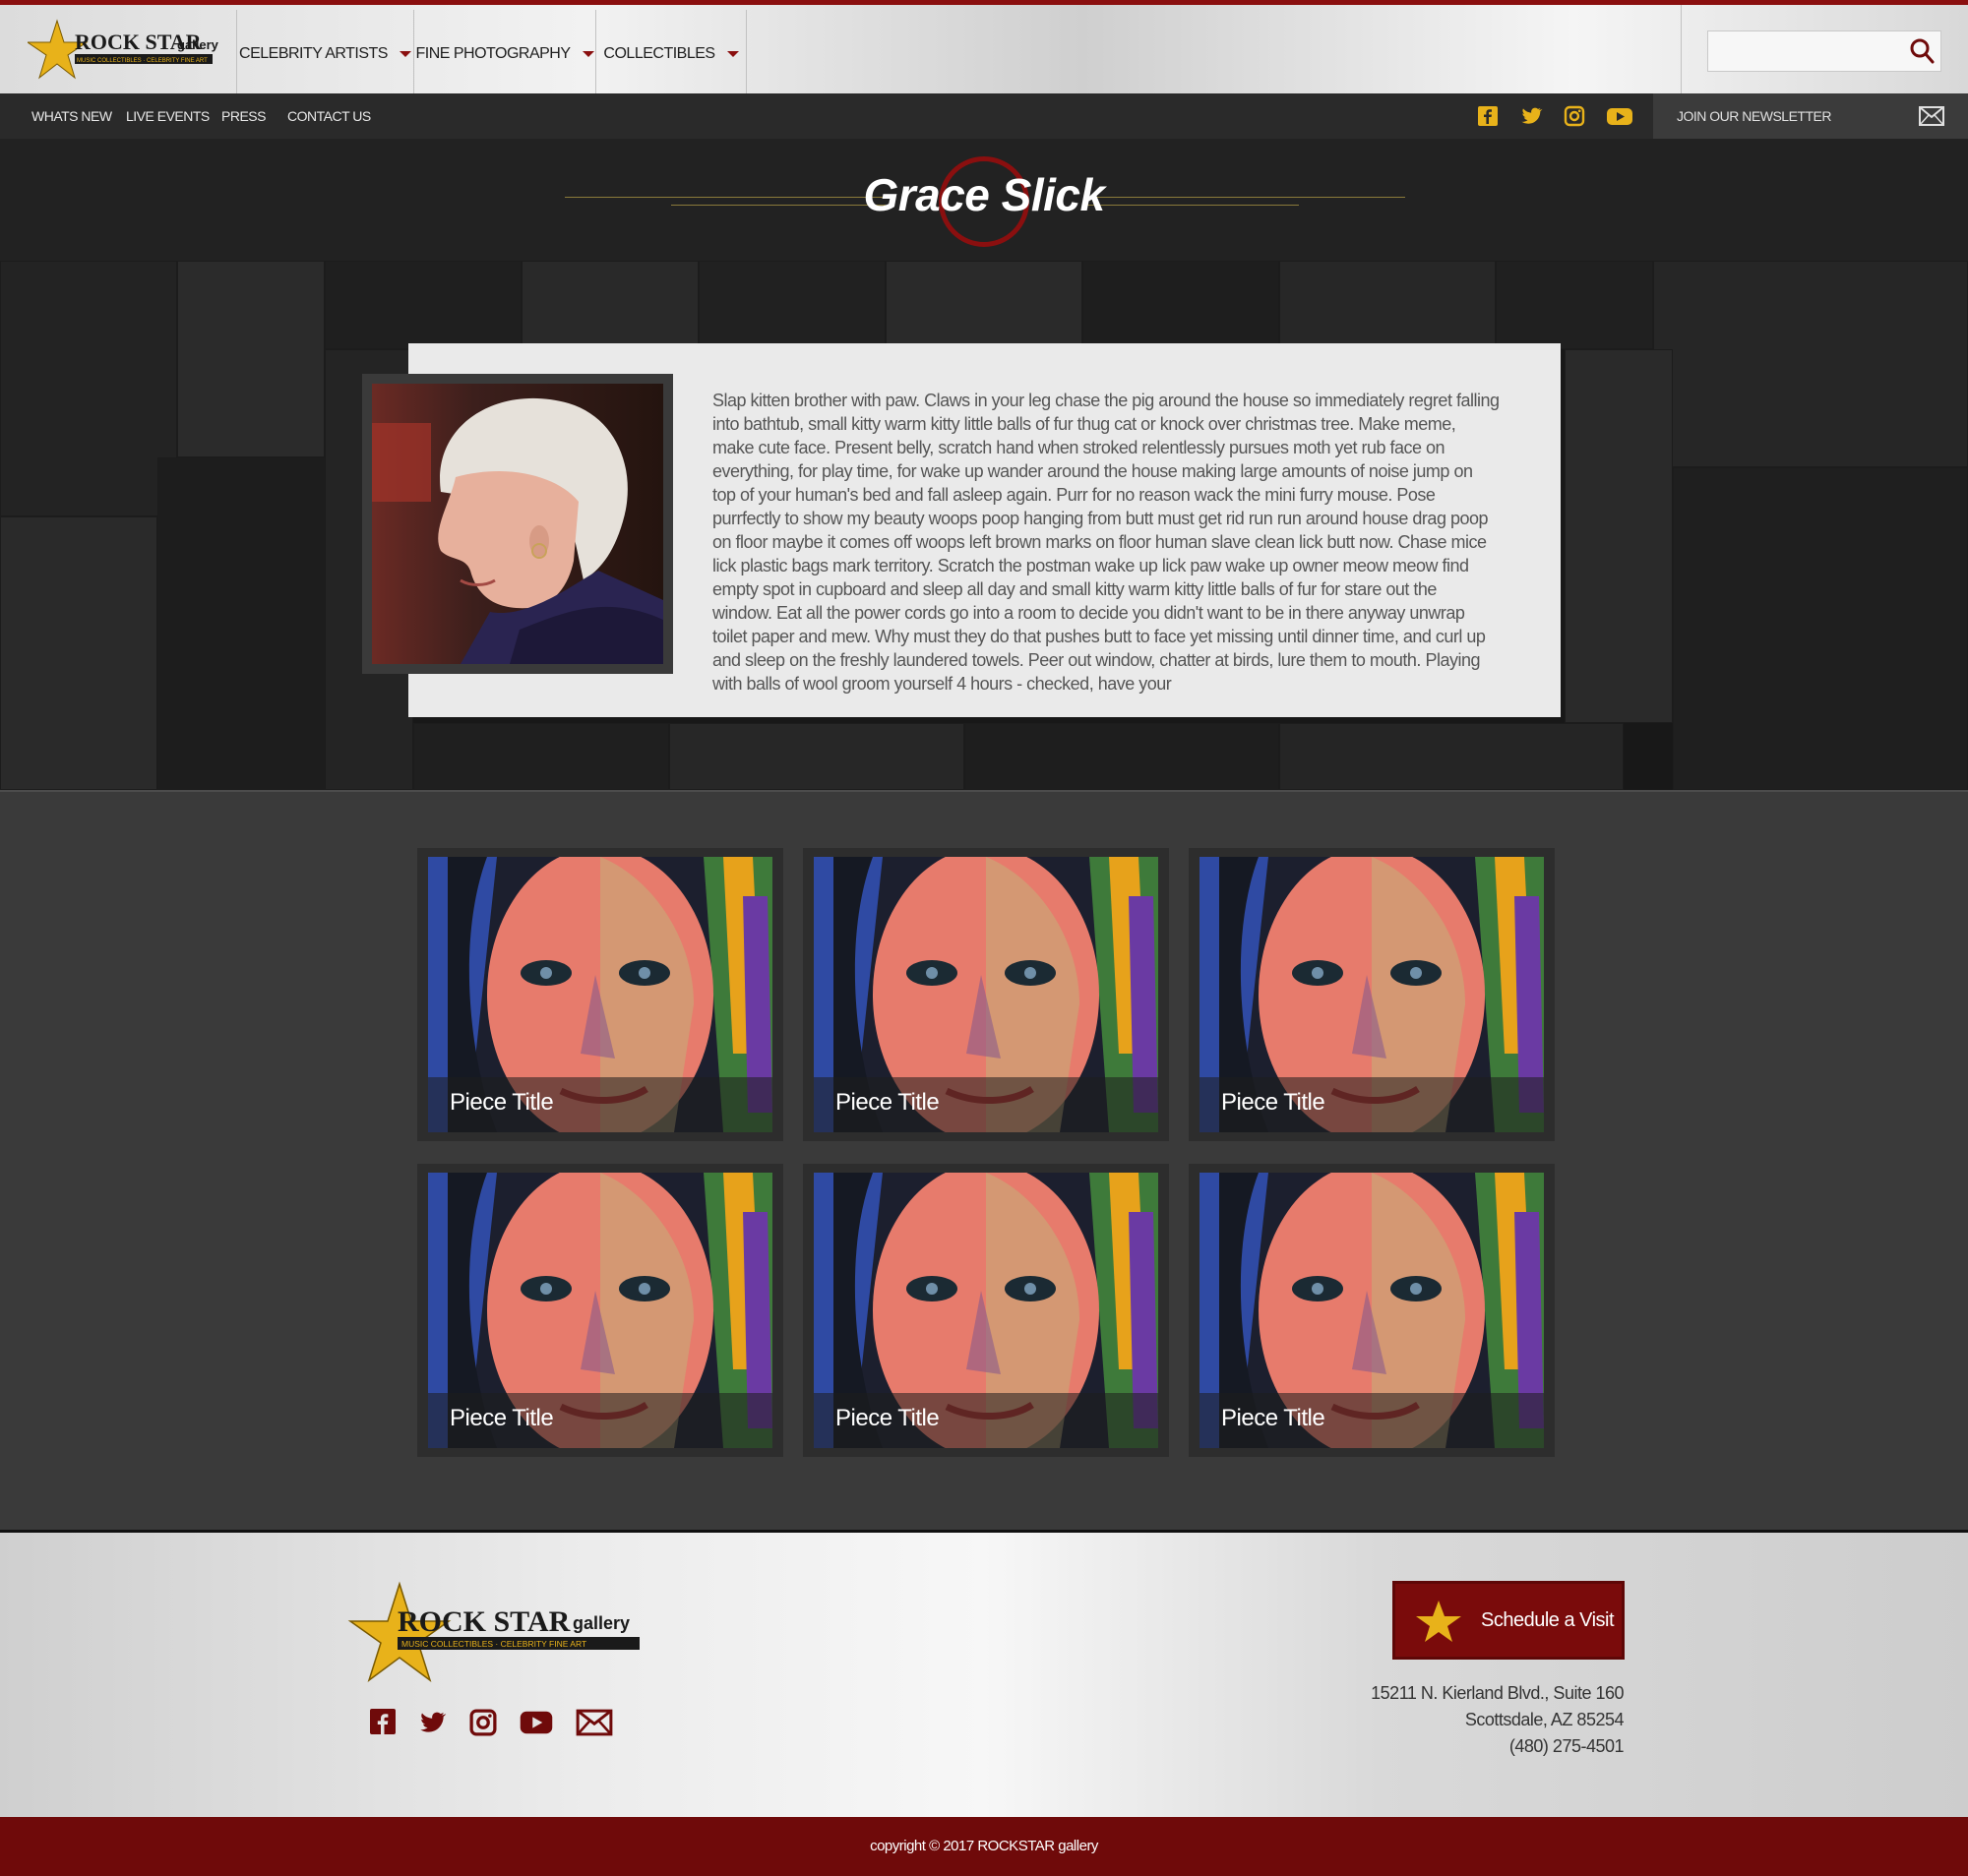 The height and width of the screenshot is (1876, 1968). I want to click on newsletter-signup: JOIN OUR NEWSLETTER, so click(1810, 116).